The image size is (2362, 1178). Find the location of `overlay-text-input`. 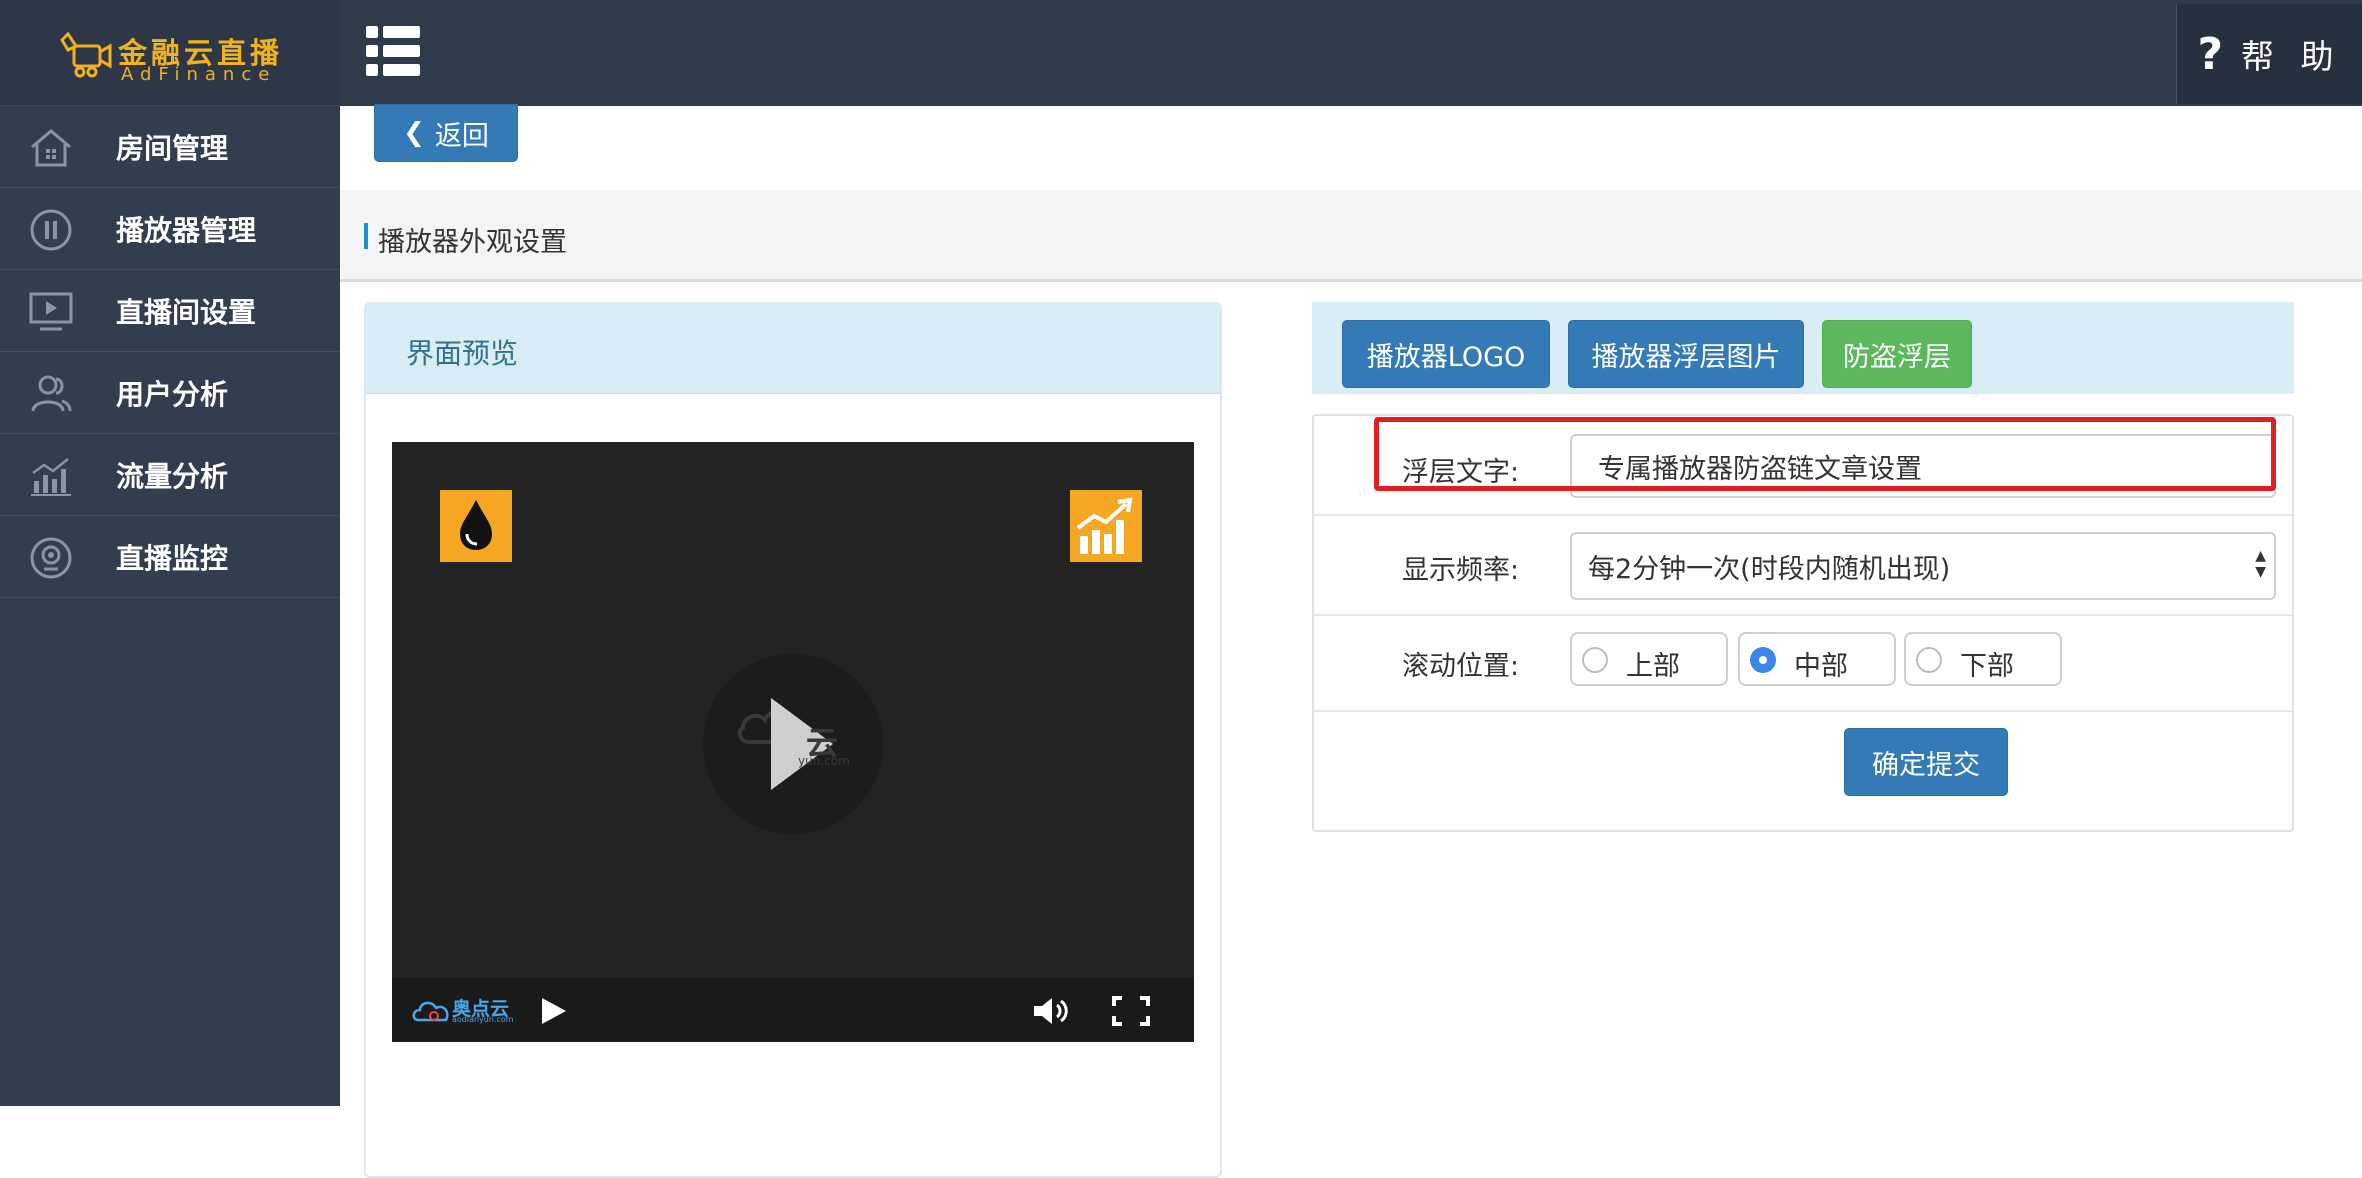

overlay-text-input is located at coordinates (1923, 466).